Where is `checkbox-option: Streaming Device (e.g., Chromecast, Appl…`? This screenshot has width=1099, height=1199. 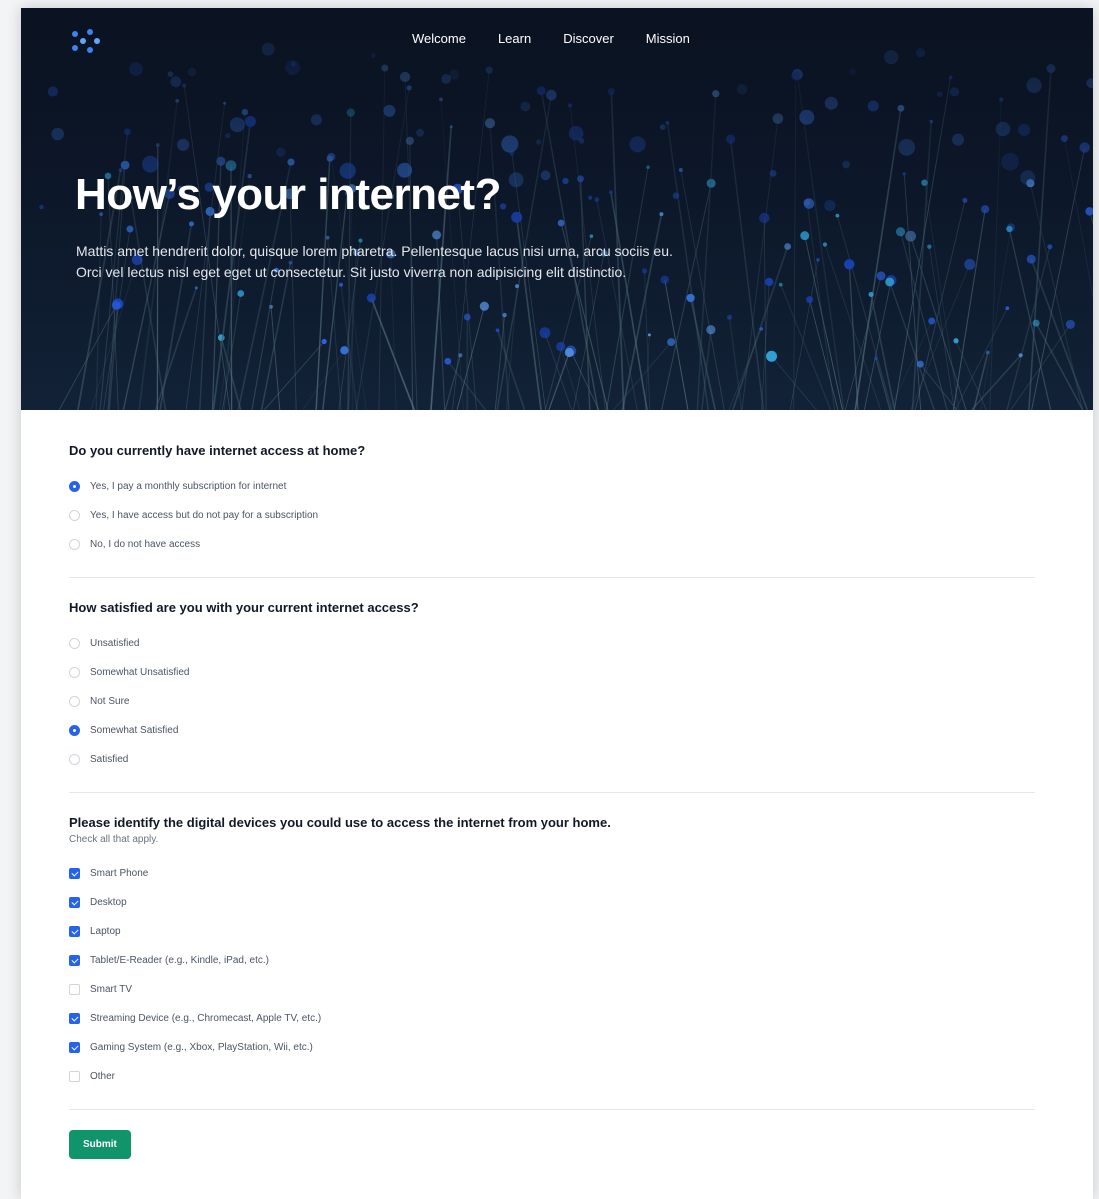 checkbox-option: Streaming Device (e.g., Chromecast, Appl… is located at coordinates (552, 1018).